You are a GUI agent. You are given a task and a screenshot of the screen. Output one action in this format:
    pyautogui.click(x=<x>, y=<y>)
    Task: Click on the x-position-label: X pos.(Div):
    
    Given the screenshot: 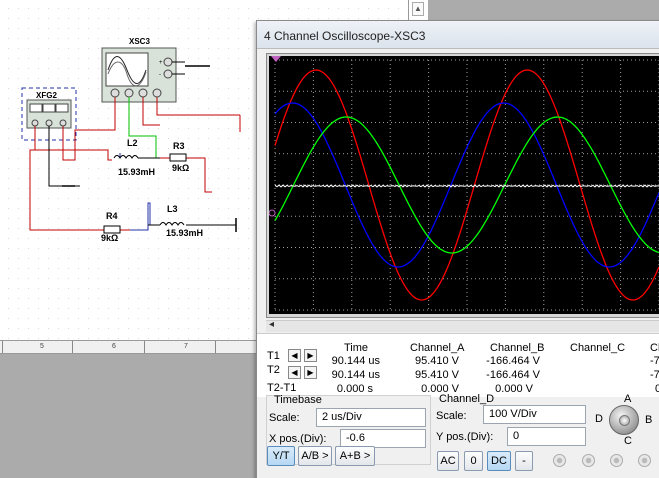 What is the action you would take?
    pyautogui.click(x=298, y=439)
    